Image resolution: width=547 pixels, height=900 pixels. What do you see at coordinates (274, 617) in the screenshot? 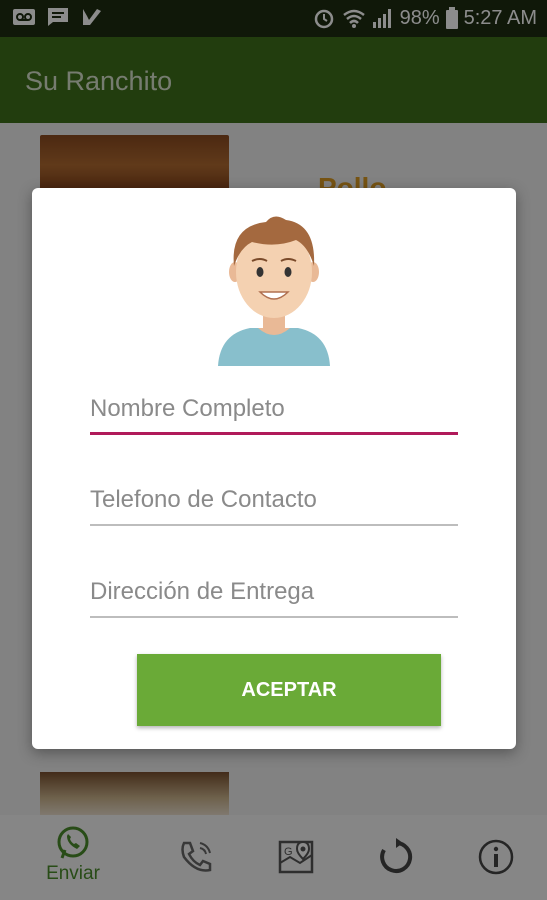
I see `delivery-address-underline` at bounding box center [274, 617].